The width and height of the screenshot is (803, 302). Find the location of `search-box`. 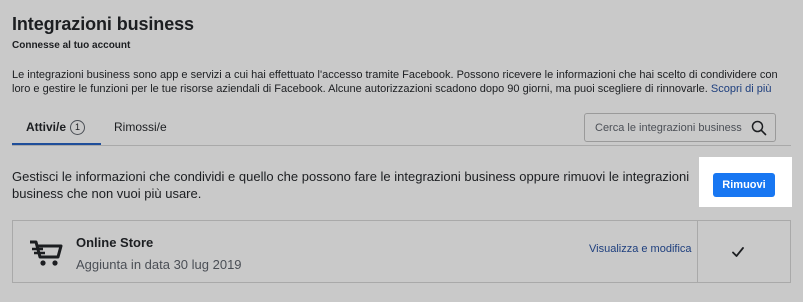

search-box is located at coordinates (680, 127).